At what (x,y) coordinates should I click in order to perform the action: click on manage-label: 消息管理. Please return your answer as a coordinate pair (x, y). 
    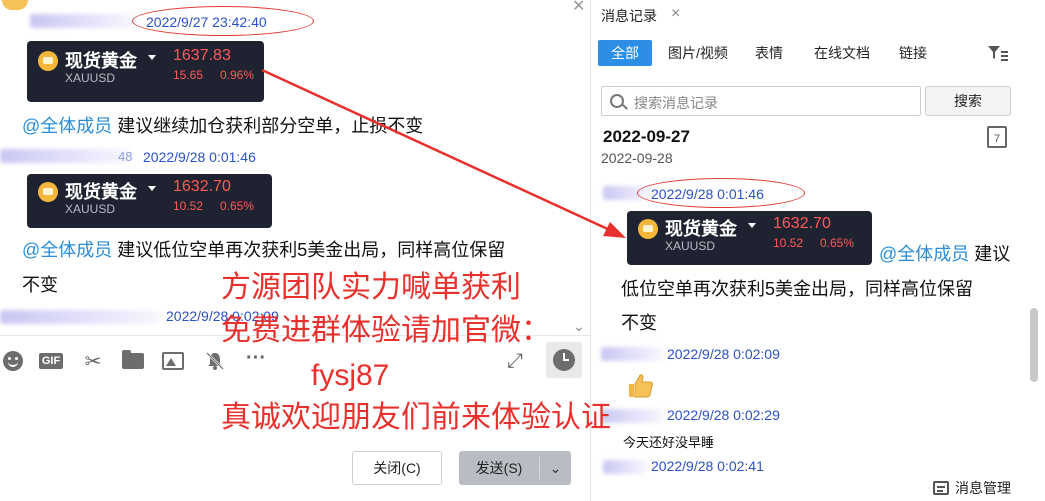
    Looking at the image, I should click on (983, 488).